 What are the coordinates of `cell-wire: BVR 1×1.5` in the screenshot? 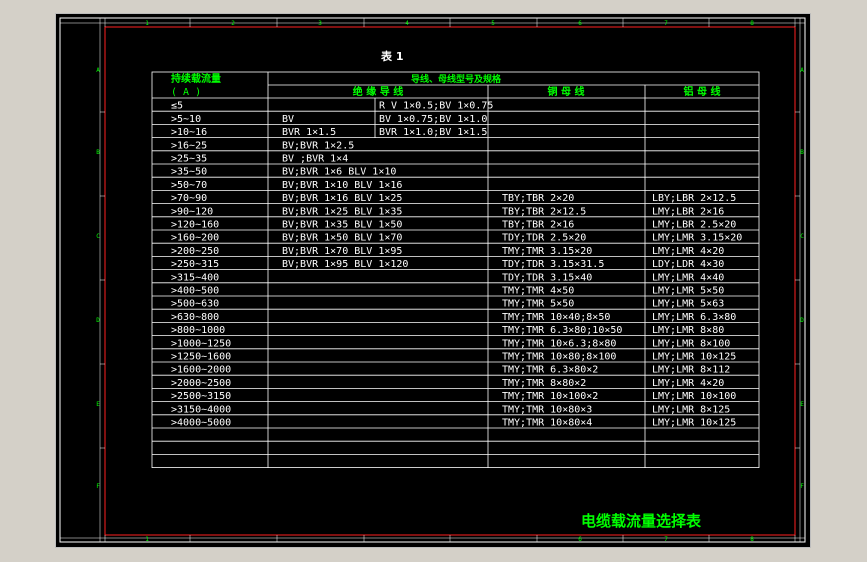 It's located at (309, 132).